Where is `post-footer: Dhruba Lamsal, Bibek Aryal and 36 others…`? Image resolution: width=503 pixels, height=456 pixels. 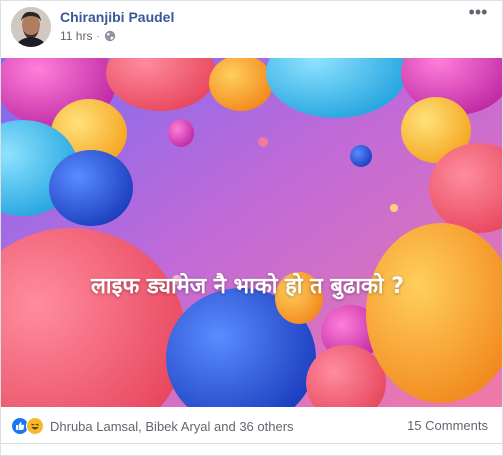
post-footer: Dhruba Lamsal, Bibek Aryal and 36 others… is located at coordinates (251, 425).